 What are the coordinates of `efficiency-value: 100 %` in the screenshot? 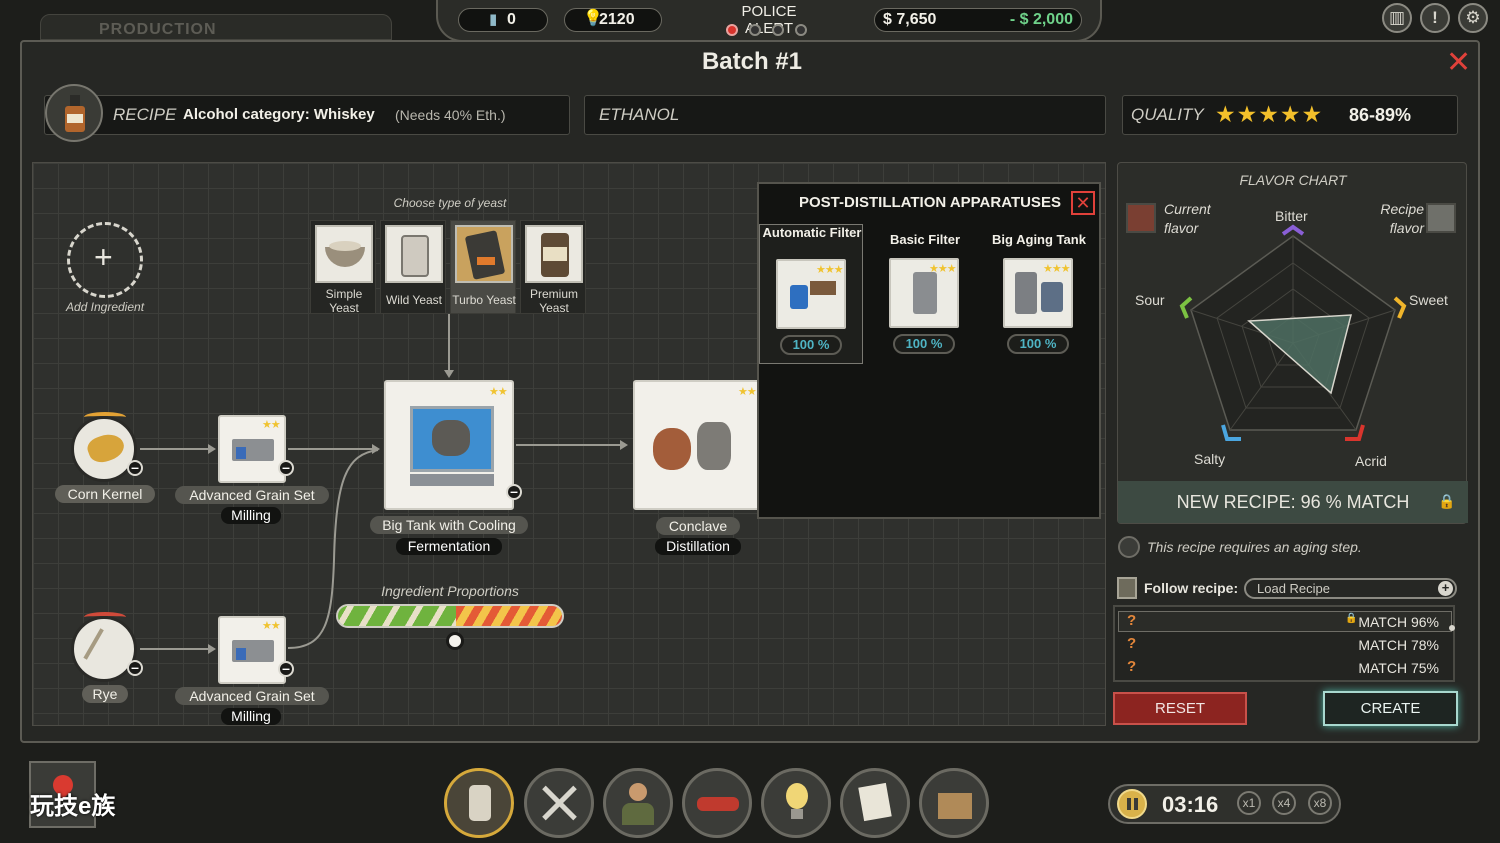 It's located at (811, 345).